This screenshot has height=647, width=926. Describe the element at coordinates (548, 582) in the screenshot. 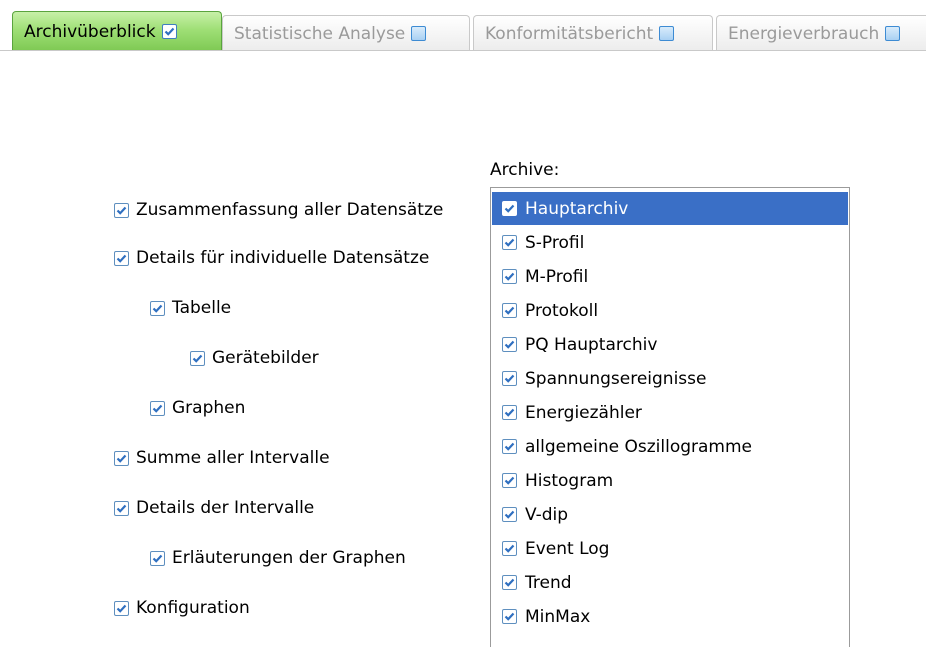

I see `archive-label: Trend` at that location.